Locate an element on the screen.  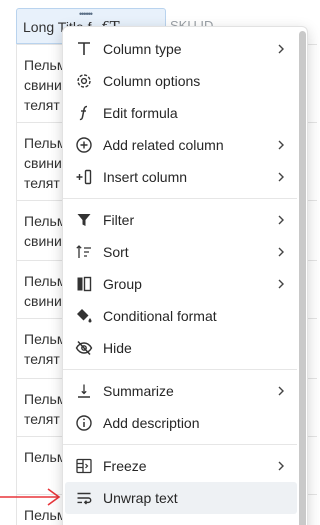
menu-item-conditional-format: Conditional format is located at coordinates (181, 316).